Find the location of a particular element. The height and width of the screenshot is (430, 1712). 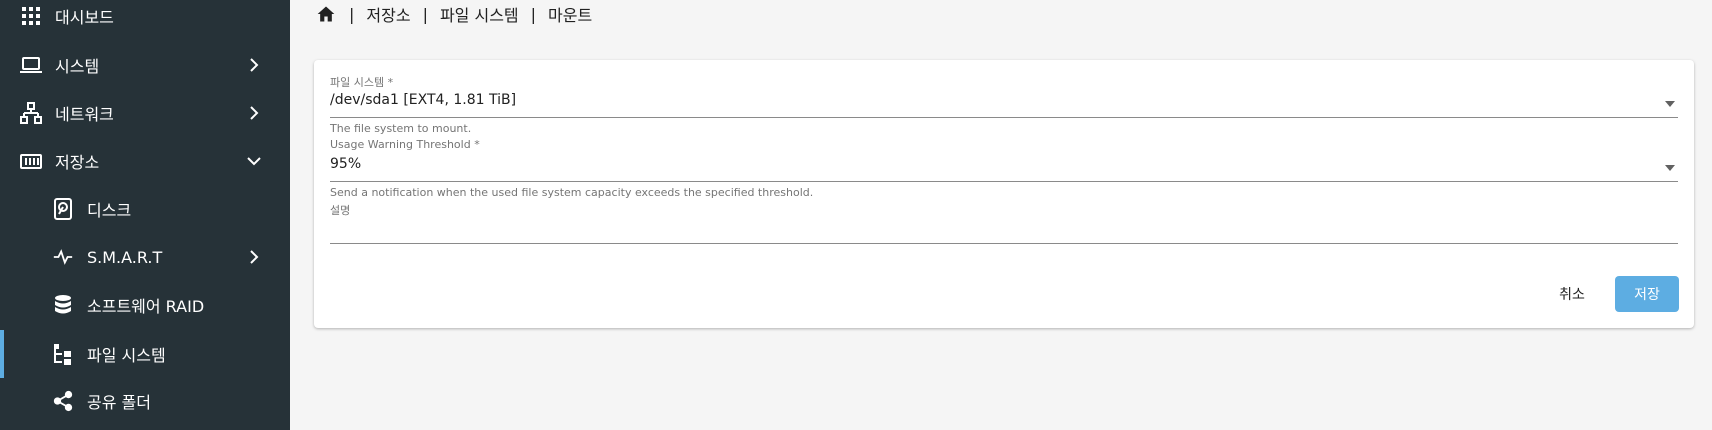

sidebar-item-label: S.M.A.R.T is located at coordinates (125, 257).